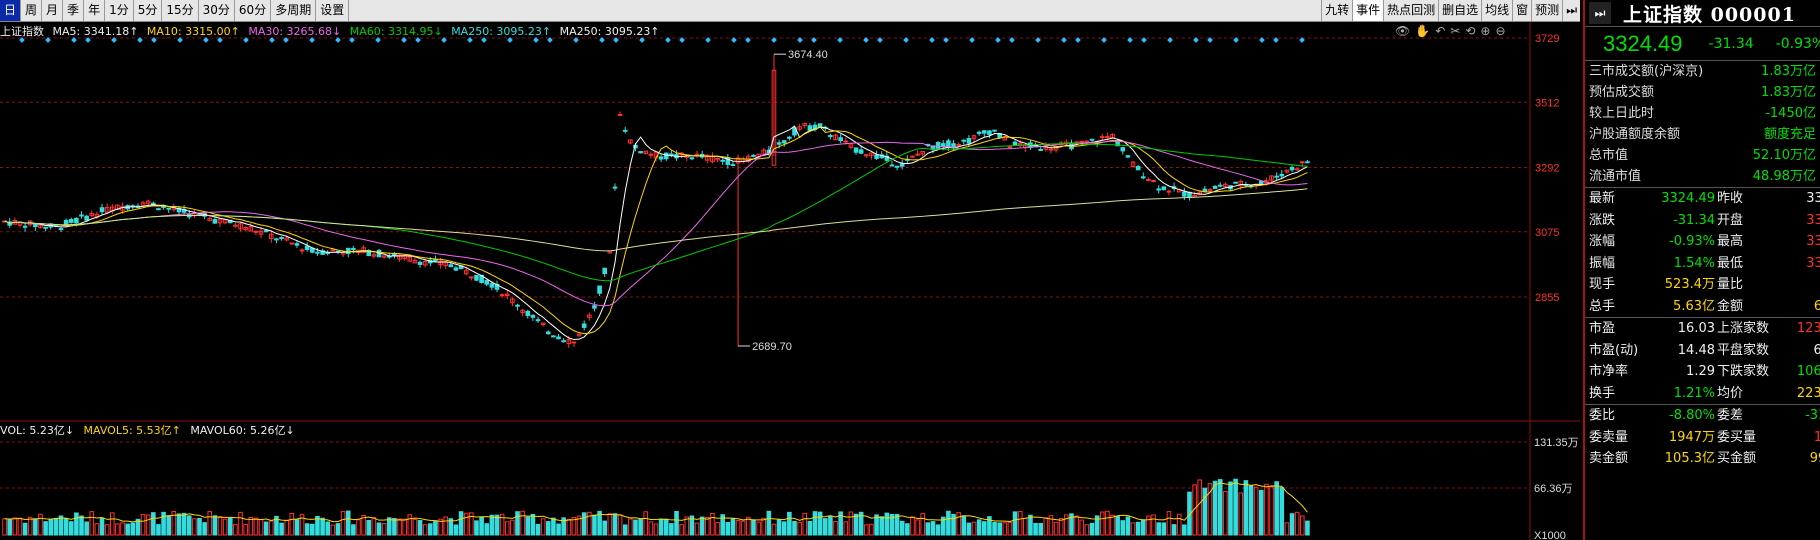 Image resolution: width=1820 pixels, height=540 pixels. What do you see at coordinates (1602, 220) in the screenshot?
I see `grid-label: 涨跌` at bounding box center [1602, 220].